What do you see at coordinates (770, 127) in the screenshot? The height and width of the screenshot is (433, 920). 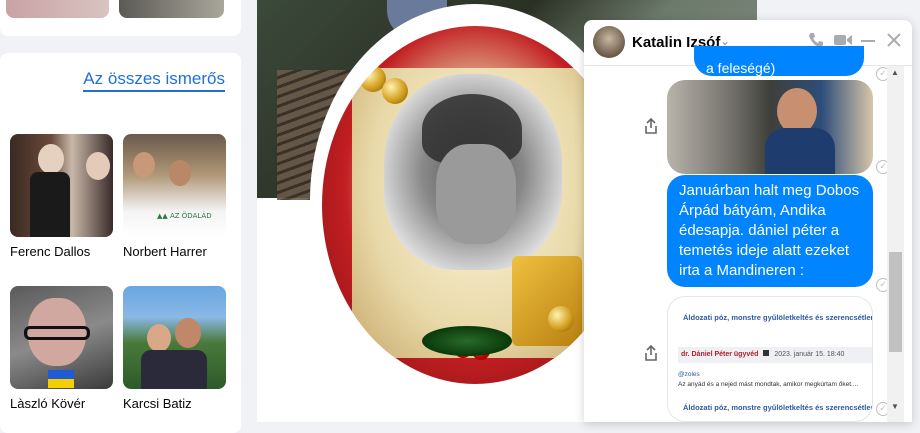 I see `image-attachment` at bounding box center [770, 127].